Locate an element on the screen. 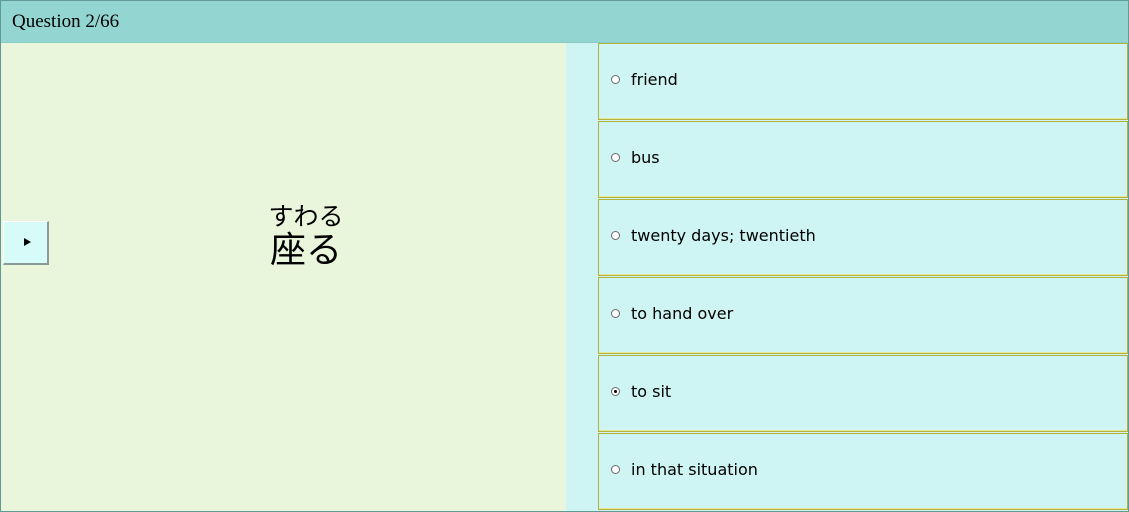 The image size is (1129, 512). play-icon is located at coordinates (27, 242).